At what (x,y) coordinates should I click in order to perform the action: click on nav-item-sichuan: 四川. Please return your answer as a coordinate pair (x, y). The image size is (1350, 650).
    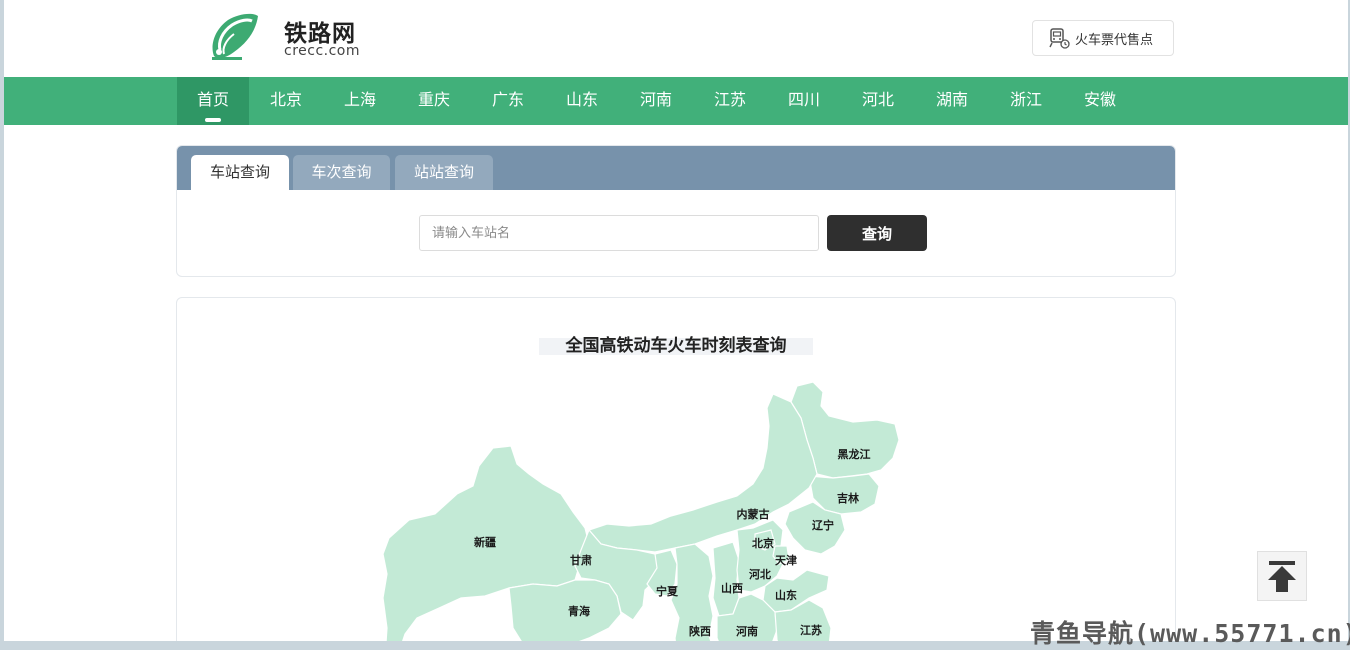
    Looking at the image, I should click on (804, 101).